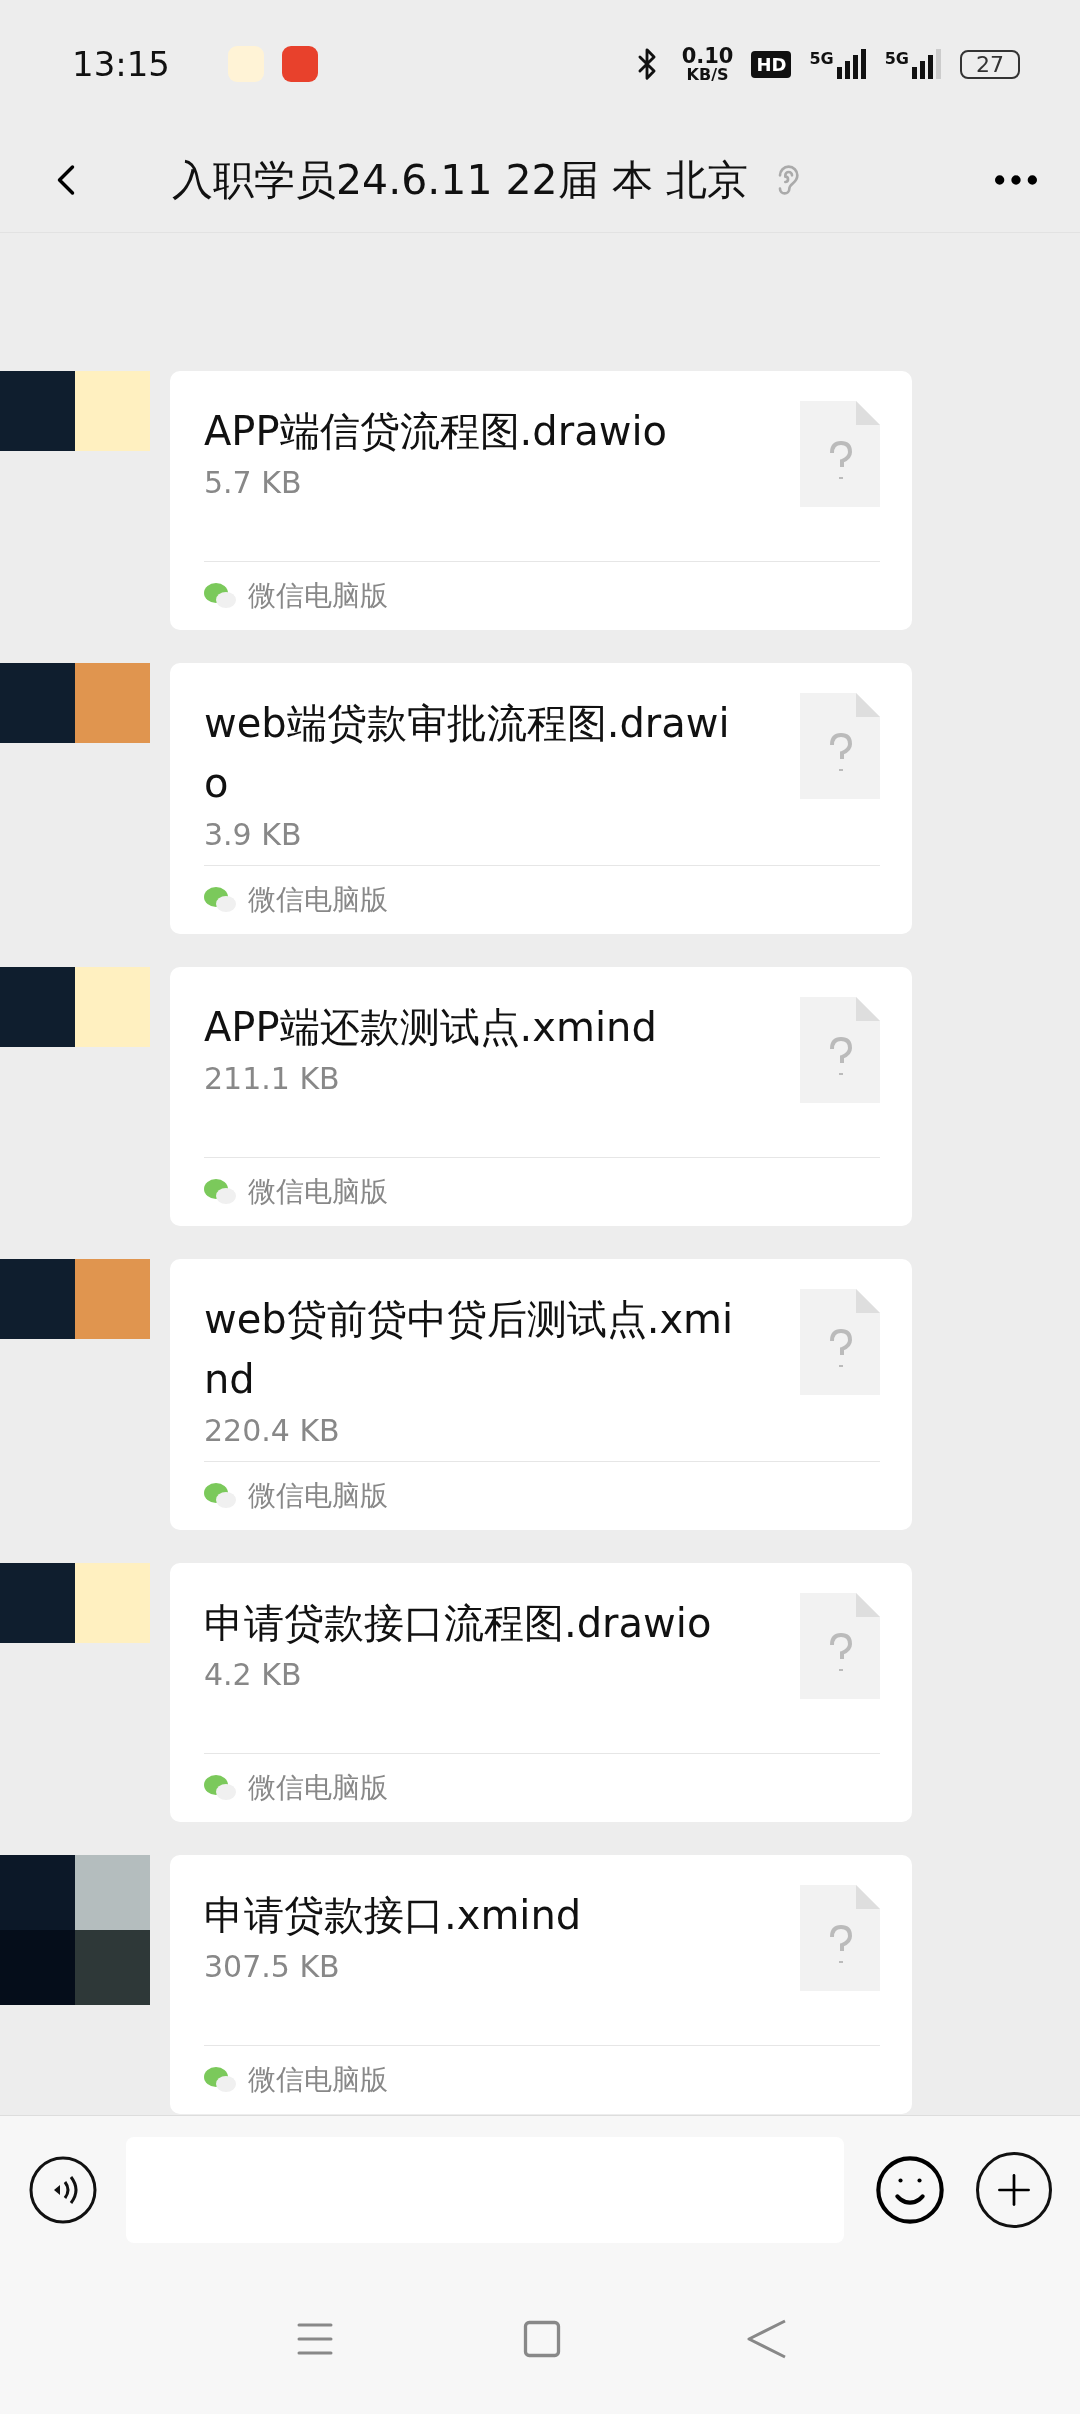 This screenshot has width=1080, height=2414. What do you see at coordinates (63, 2190) in the screenshot?
I see `voice-icon` at bounding box center [63, 2190].